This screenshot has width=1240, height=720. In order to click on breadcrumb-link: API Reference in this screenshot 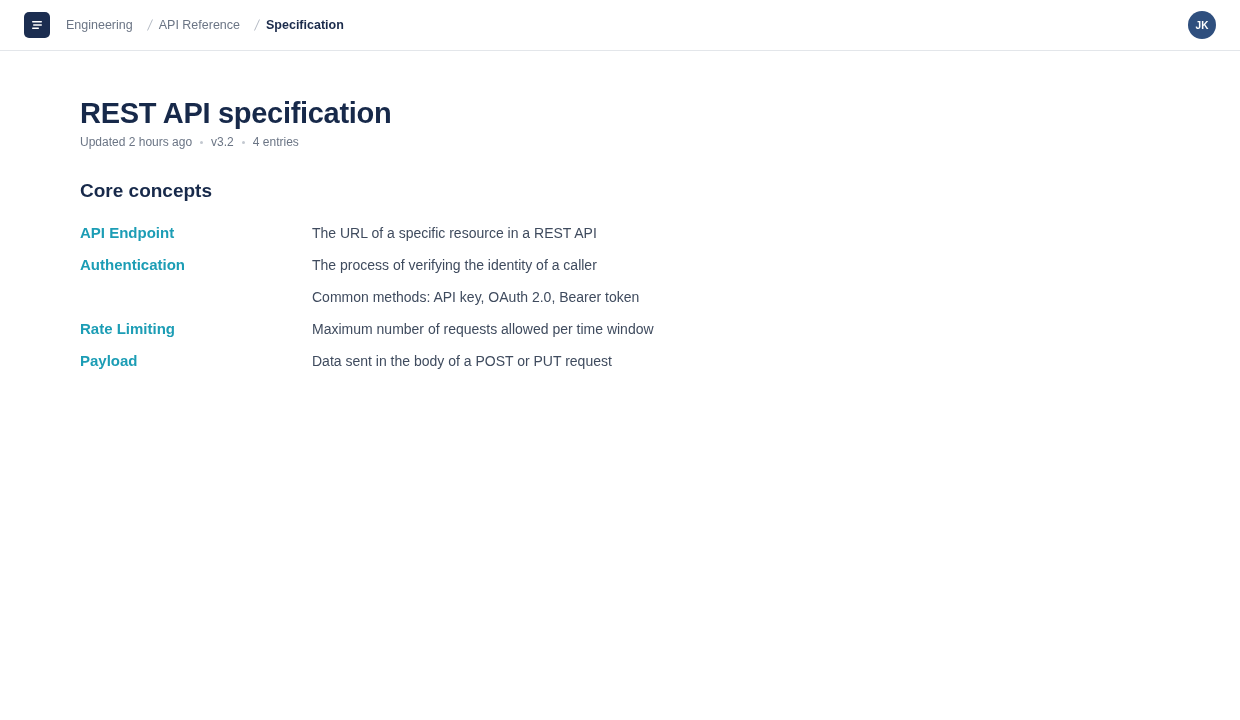, I will do `click(199, 25)`.